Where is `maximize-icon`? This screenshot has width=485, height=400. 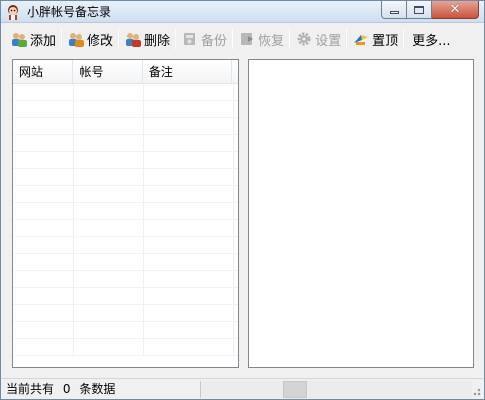 maximize-icon is located at coordinates (419, 9).